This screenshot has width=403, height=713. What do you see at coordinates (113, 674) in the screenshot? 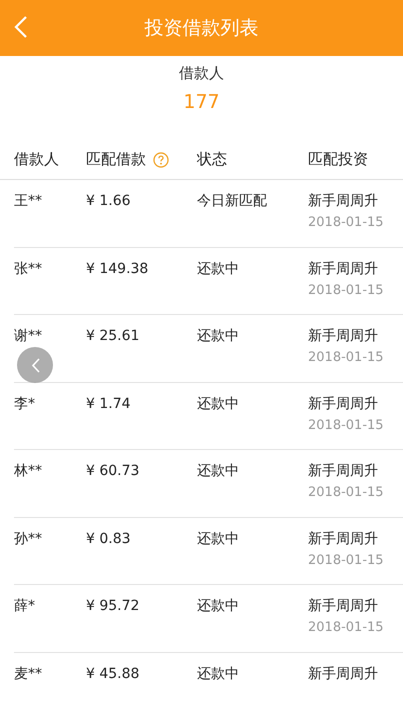
I see `loan-amount: ¥ 45.88` at bounding box center [113, 674].